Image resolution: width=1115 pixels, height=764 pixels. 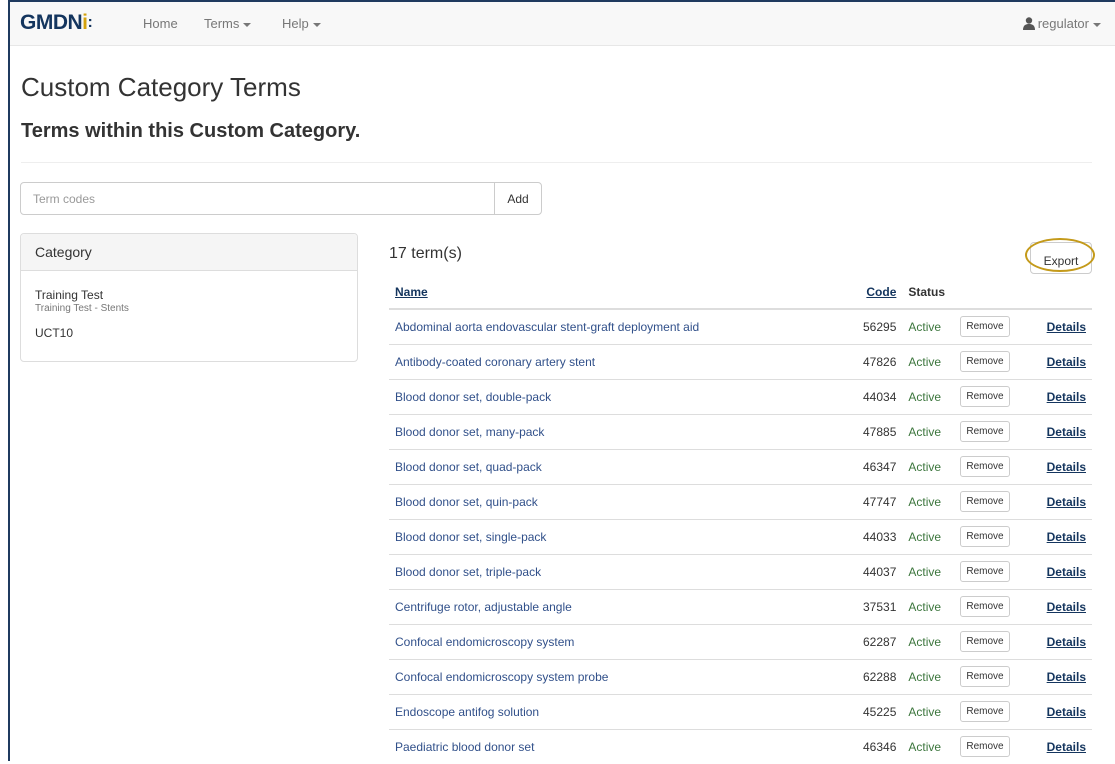 What do you see at coordinates (85, 22) in the screenshot?
I see `brand-accent: i` at bounding box center [85, 22].